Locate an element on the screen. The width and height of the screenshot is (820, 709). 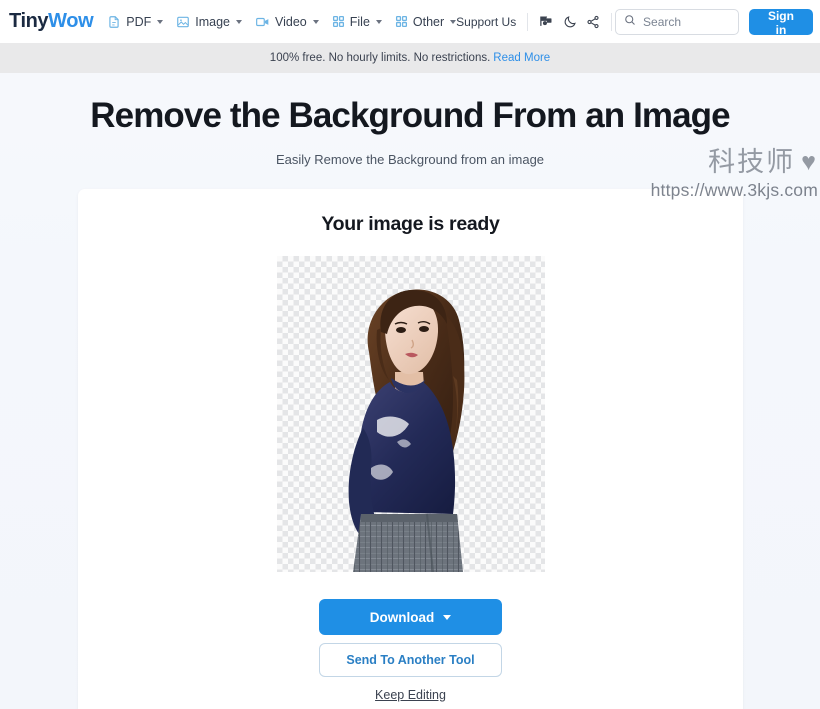
video-camera-icon is located at coordinates (262, 22).